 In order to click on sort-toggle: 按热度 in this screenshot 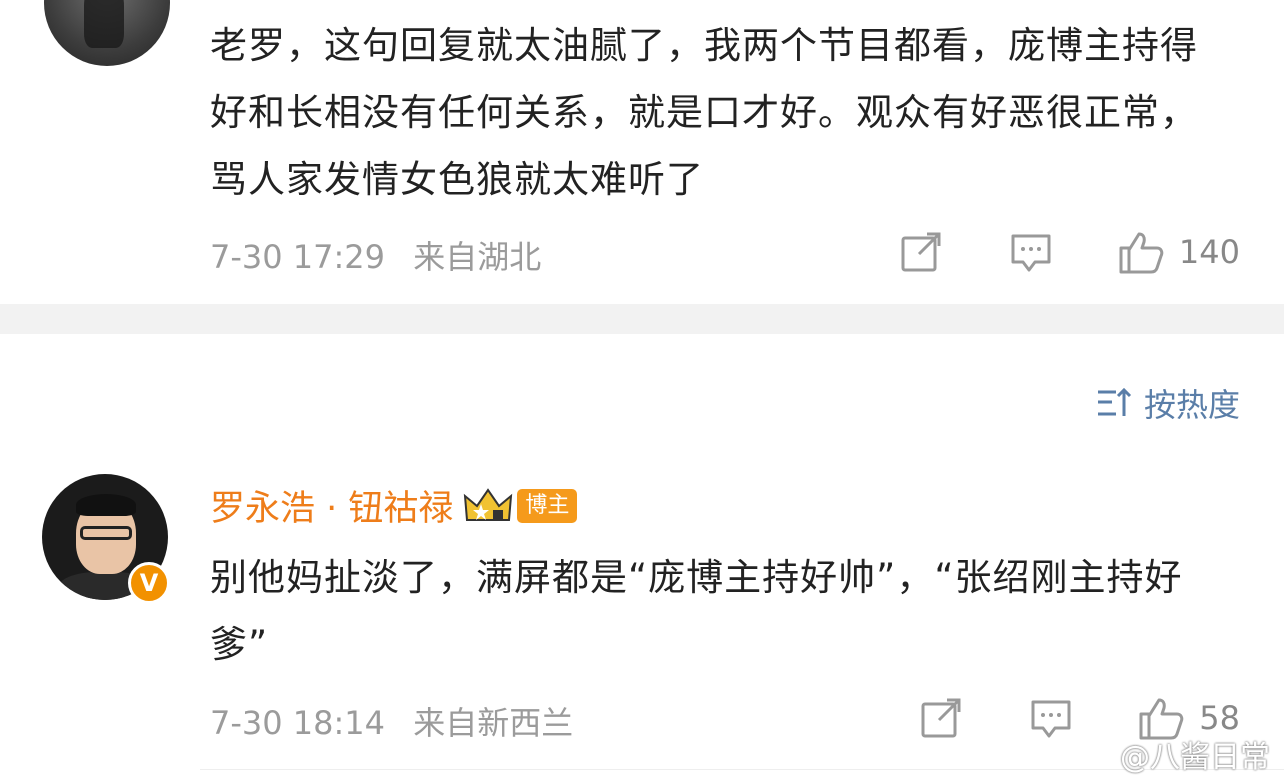, I will do `click(1168, 403)`.